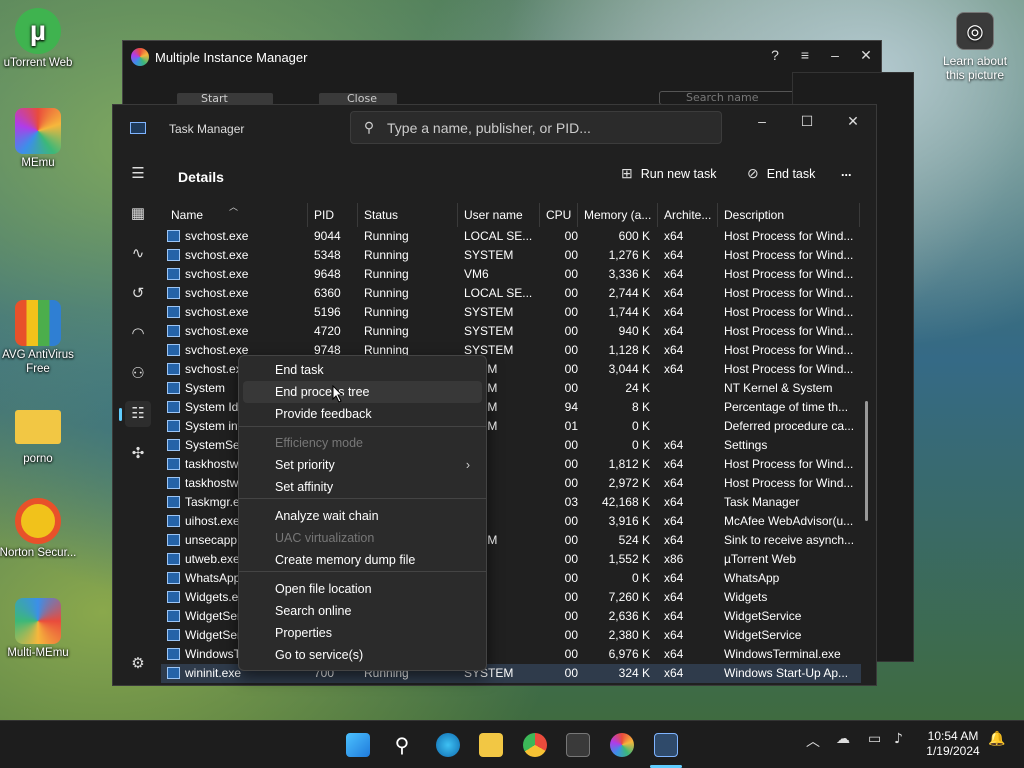  What do you see at coordinates (789, 215) in the screenshot?
I see `column-header-description: Description` at bounding box center [789, 215].